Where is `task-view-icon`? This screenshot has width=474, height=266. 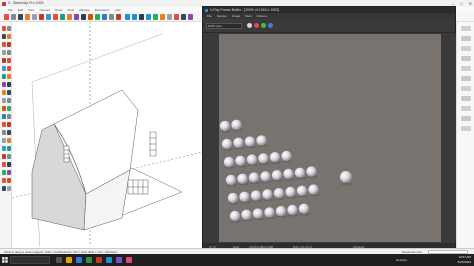
task-view-icon is located at coordinates (59, 260).